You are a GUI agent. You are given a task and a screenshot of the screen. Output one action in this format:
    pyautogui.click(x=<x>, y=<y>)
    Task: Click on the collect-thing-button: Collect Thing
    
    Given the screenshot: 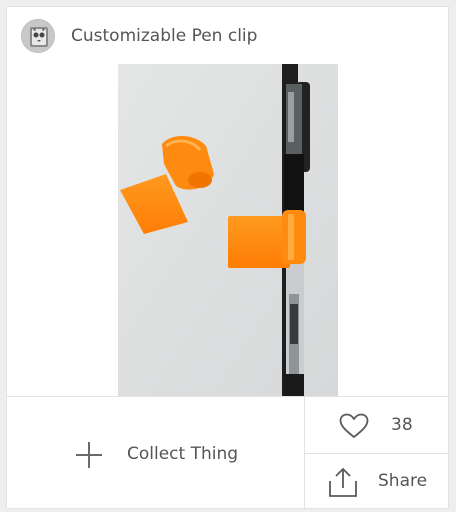 What is the action you would take?
    pyautogui.click(x=155, y=453)
    